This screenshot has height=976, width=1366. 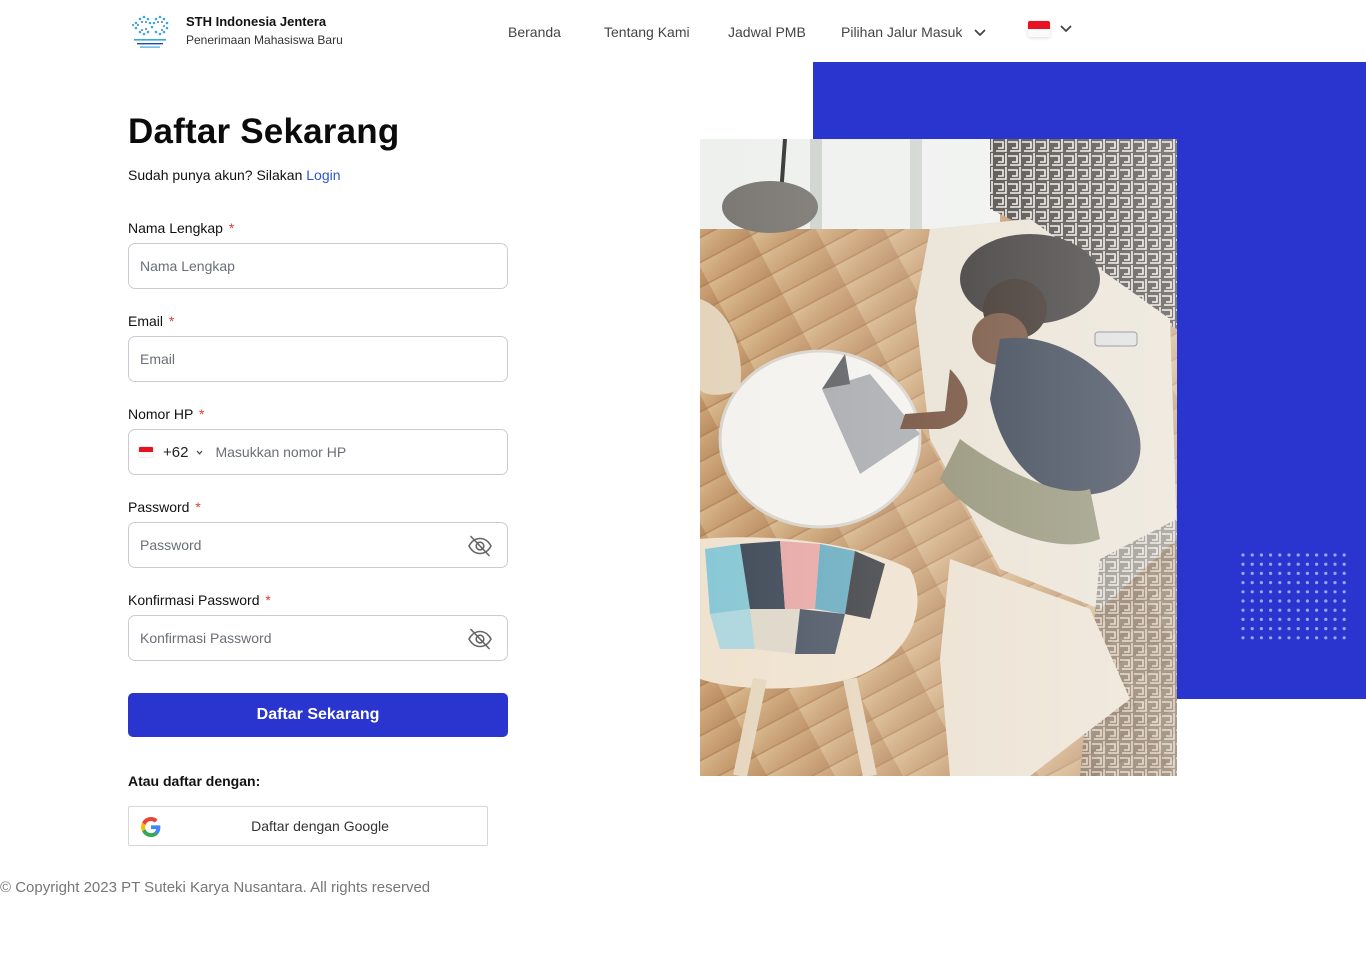 I want to click on full-name-input-box, so click(x=318, y=266).